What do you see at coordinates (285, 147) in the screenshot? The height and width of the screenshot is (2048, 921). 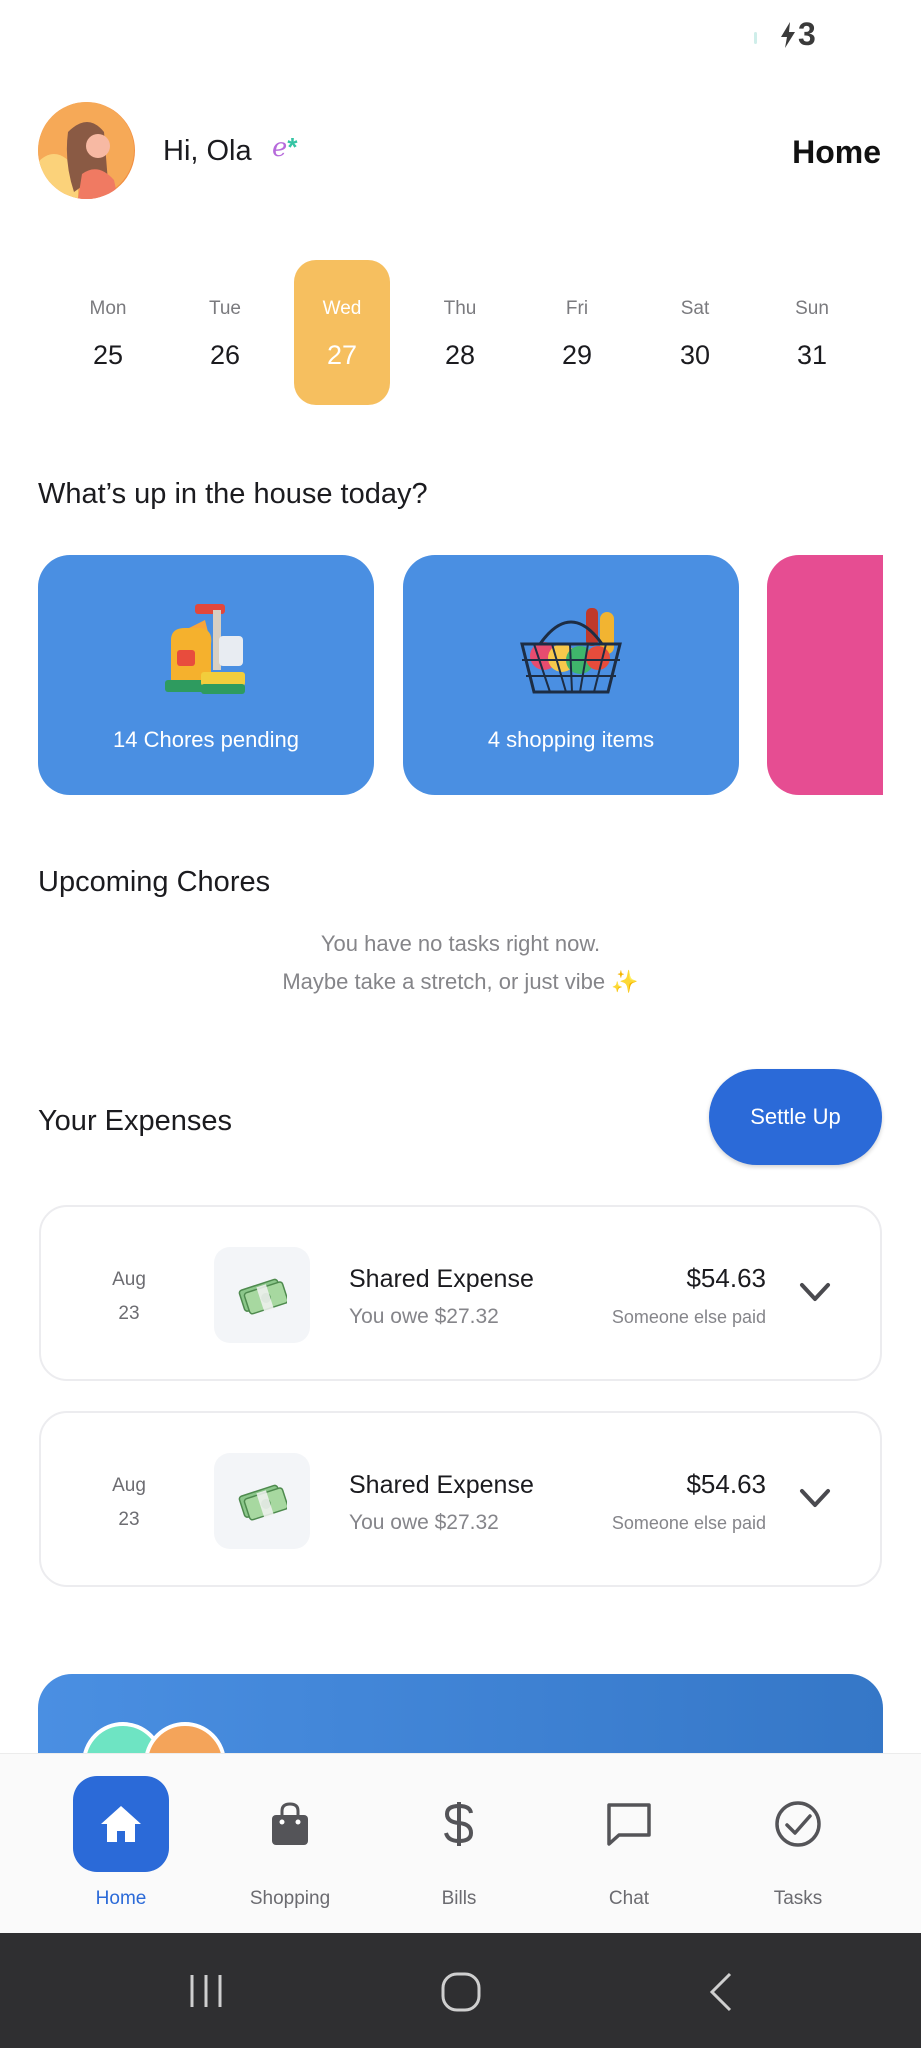 I see `squiggle-decoration-icon: ℯ*` at bounding box center [285, 147].